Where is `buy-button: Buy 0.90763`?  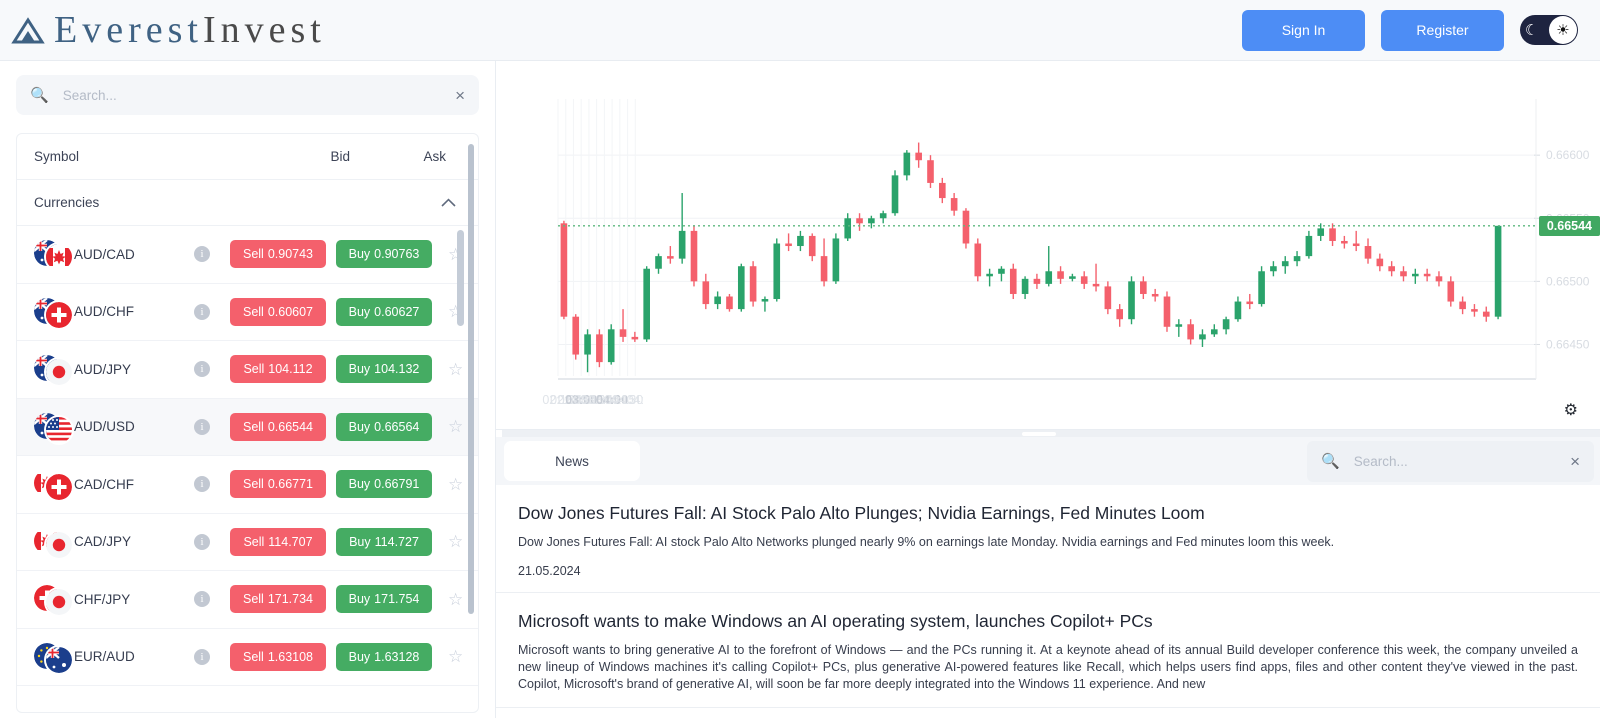
buy-button: Buy 0.90763 is located at coordinates (384, 254).